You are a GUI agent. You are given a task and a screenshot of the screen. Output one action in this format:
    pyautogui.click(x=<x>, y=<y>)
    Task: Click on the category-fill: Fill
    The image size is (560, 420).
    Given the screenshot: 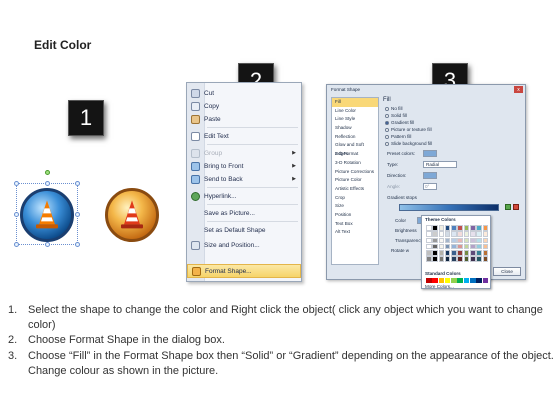 What is the action you would take?
    pyautogui.click(x=355, y=102)
    